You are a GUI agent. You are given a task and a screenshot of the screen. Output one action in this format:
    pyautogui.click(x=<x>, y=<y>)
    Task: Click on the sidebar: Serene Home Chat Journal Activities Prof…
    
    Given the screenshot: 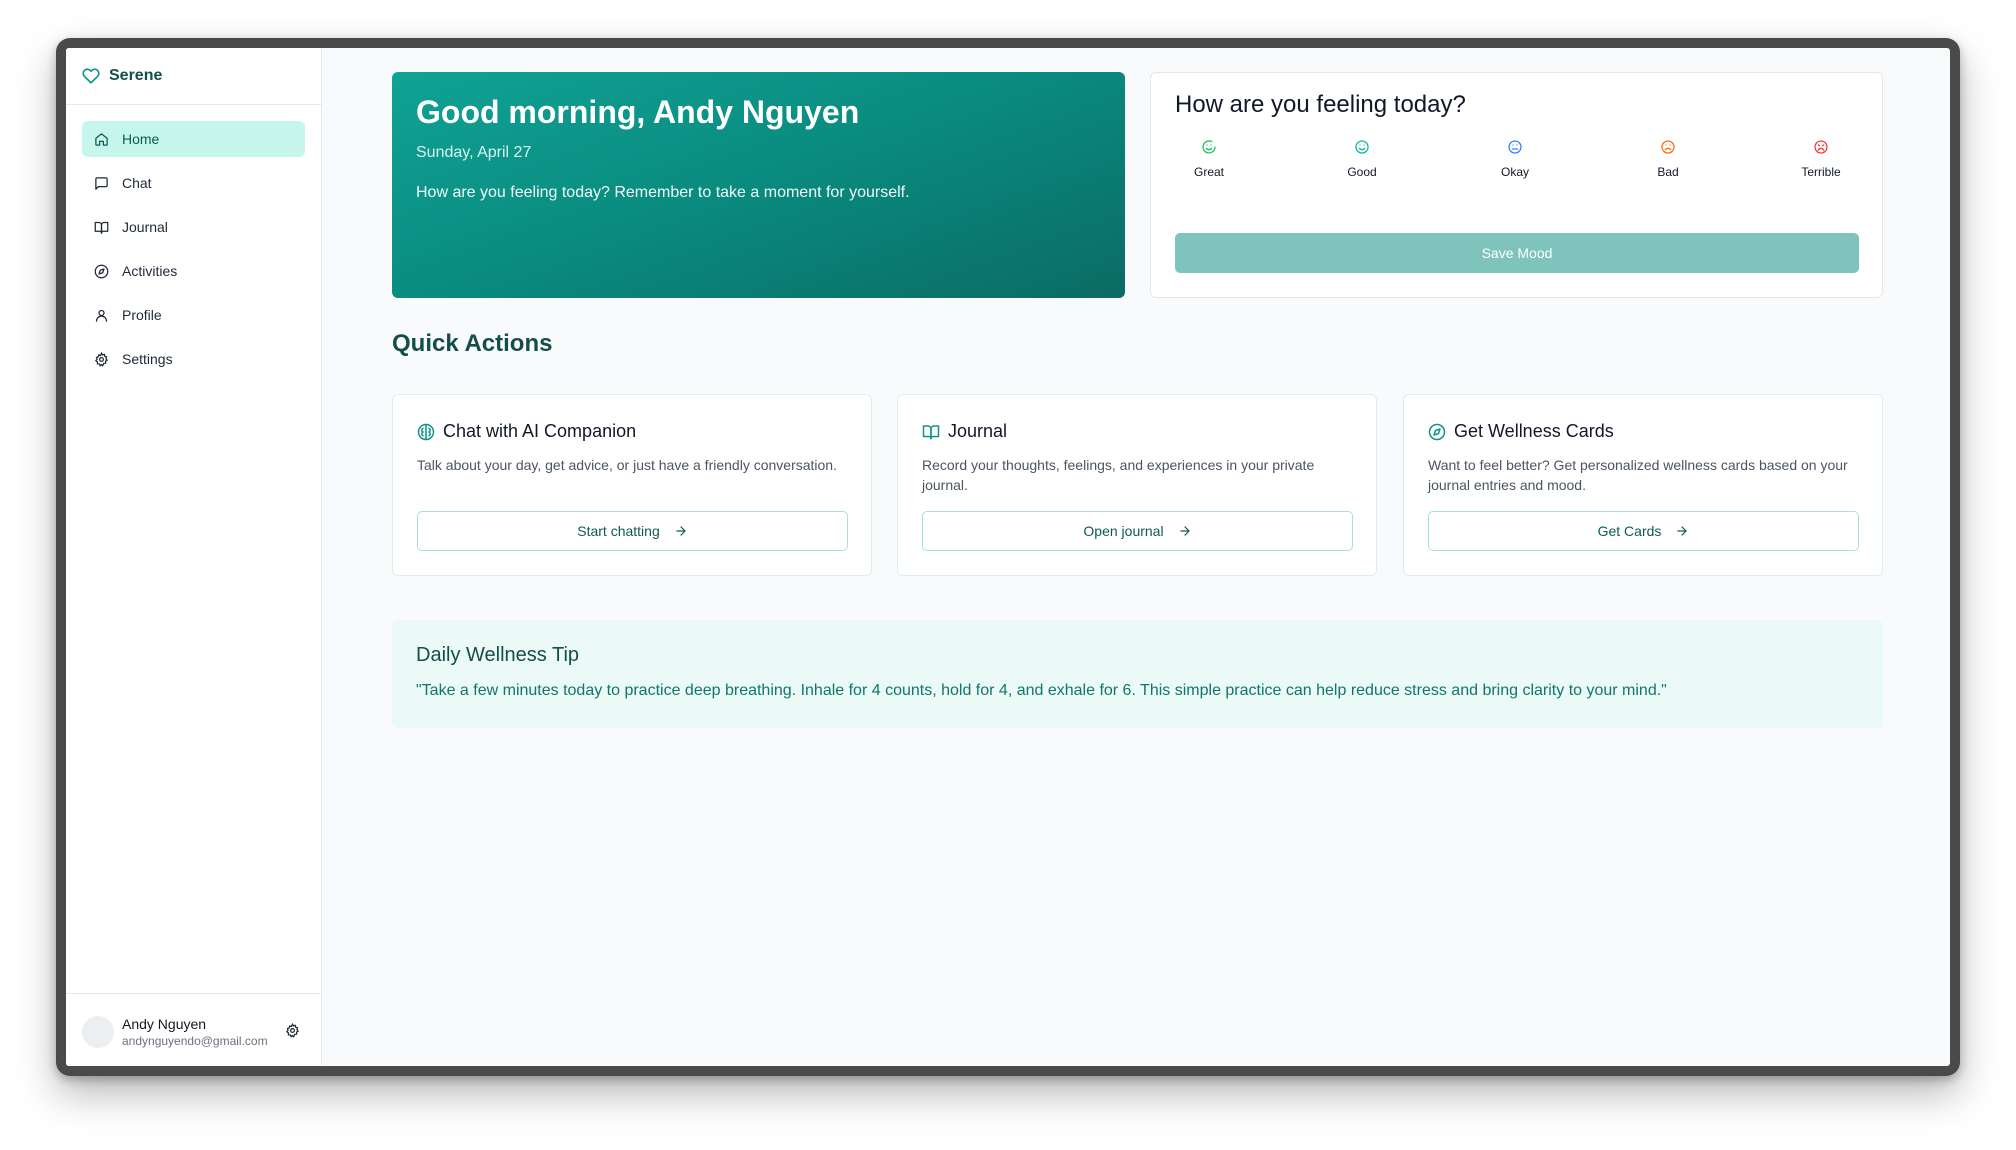 What is the action you would take?
    pyautogui.click(x=194, y=557)
    